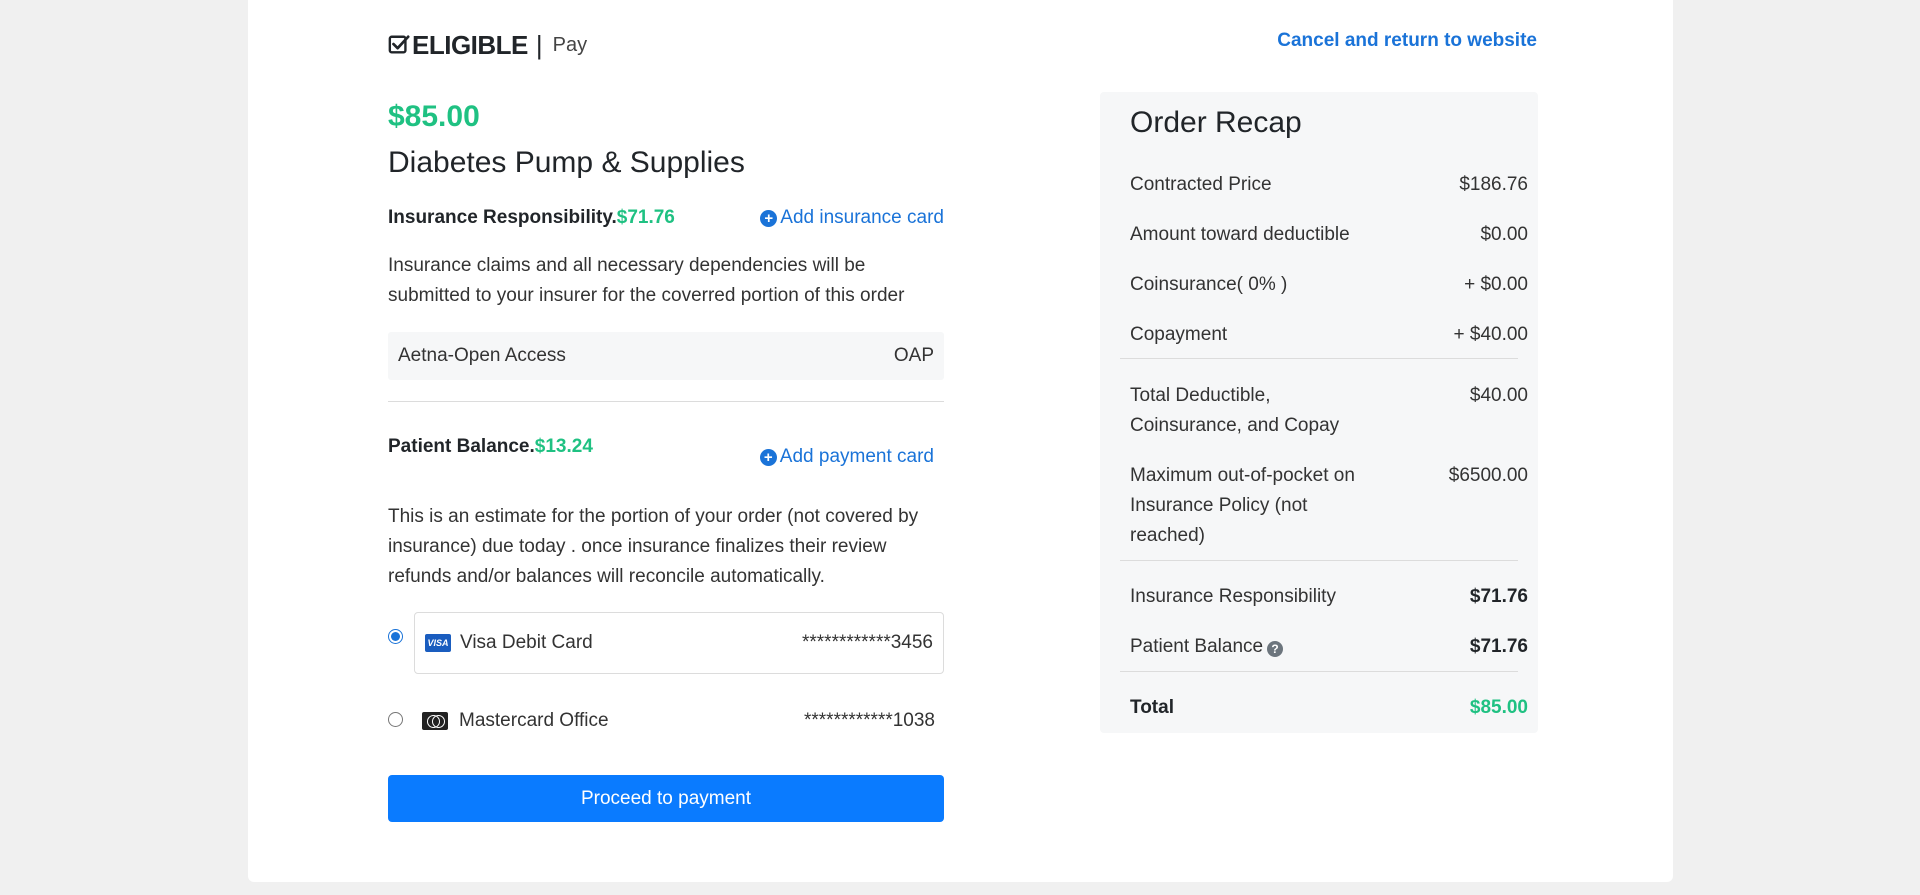  Describe the element at coordinates (1504, 234) in the screenshot. I see `recap-row-value: $0.00` at that location.